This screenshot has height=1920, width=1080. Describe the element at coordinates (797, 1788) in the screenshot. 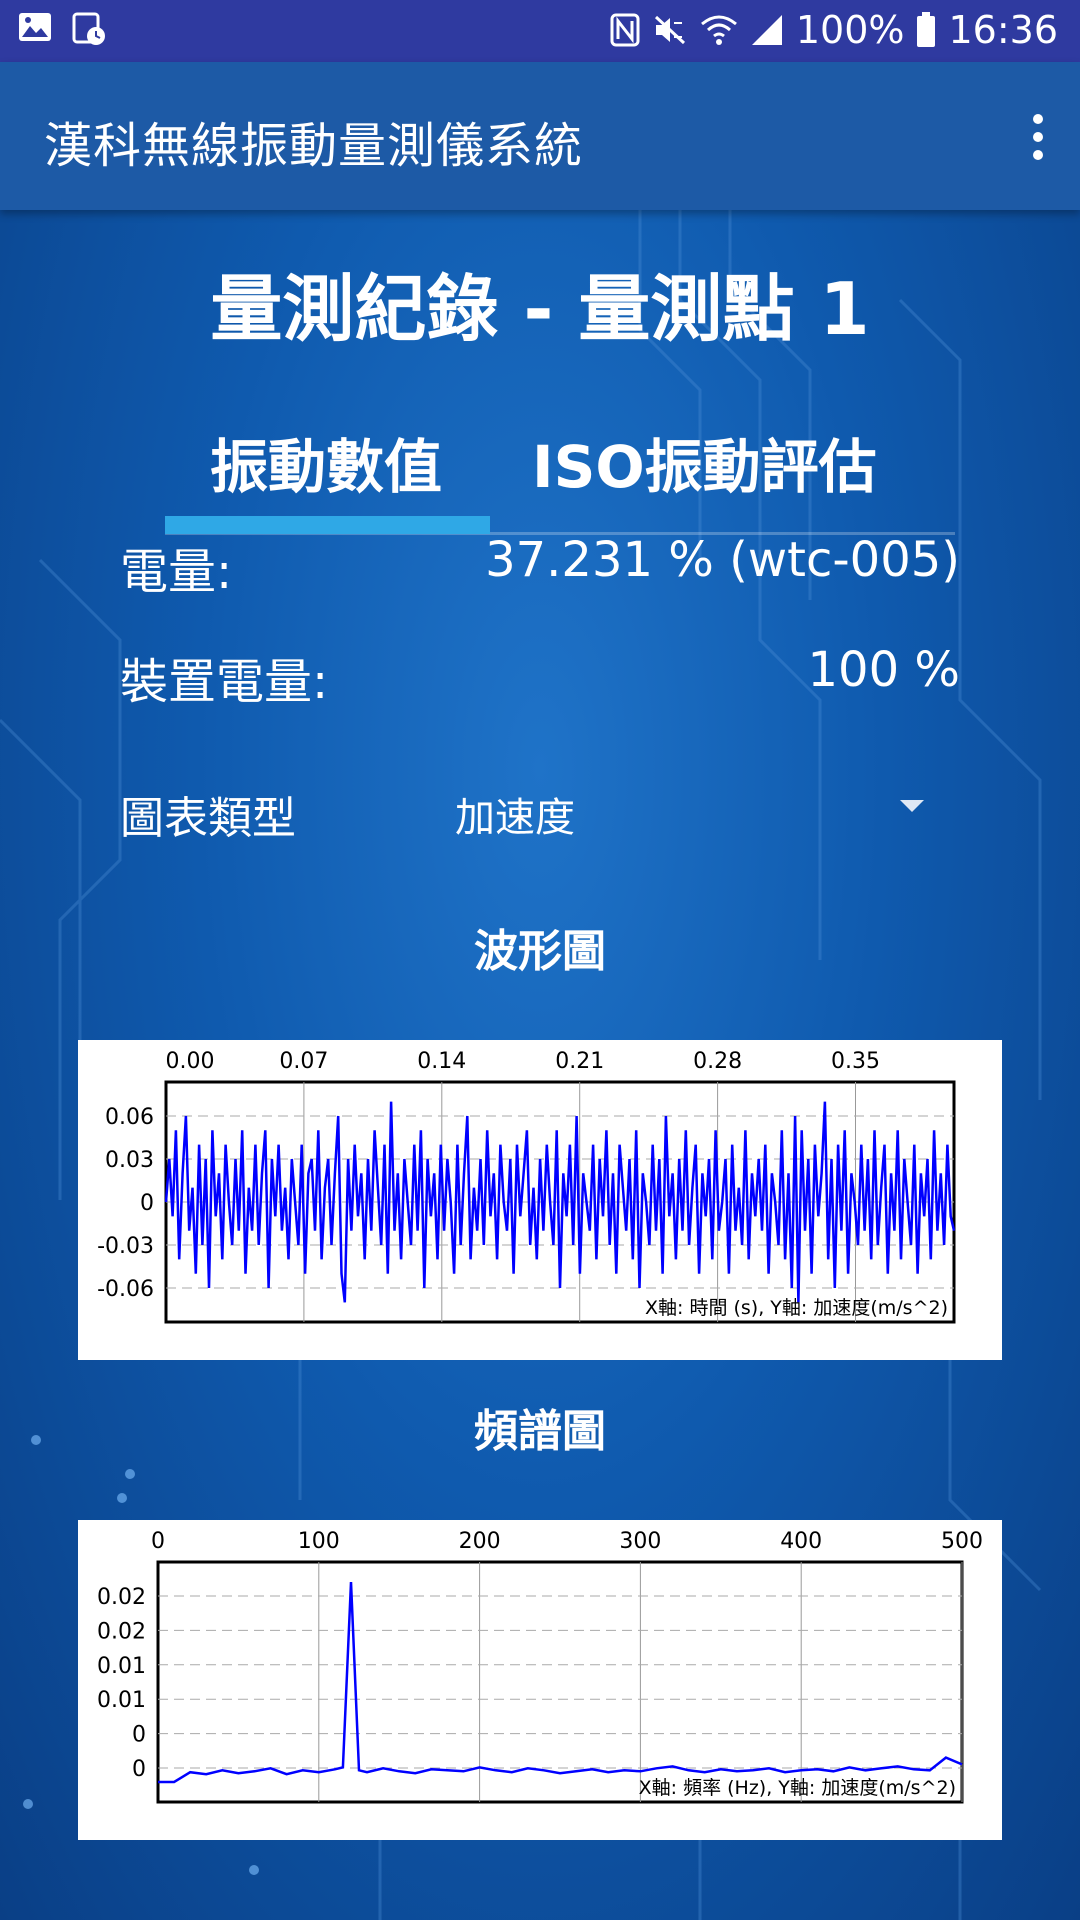

I see `spectrum-axis-annotation: X軸: 頻率 (Hz), Y軸: 加速度(m/s^2)` at that location.